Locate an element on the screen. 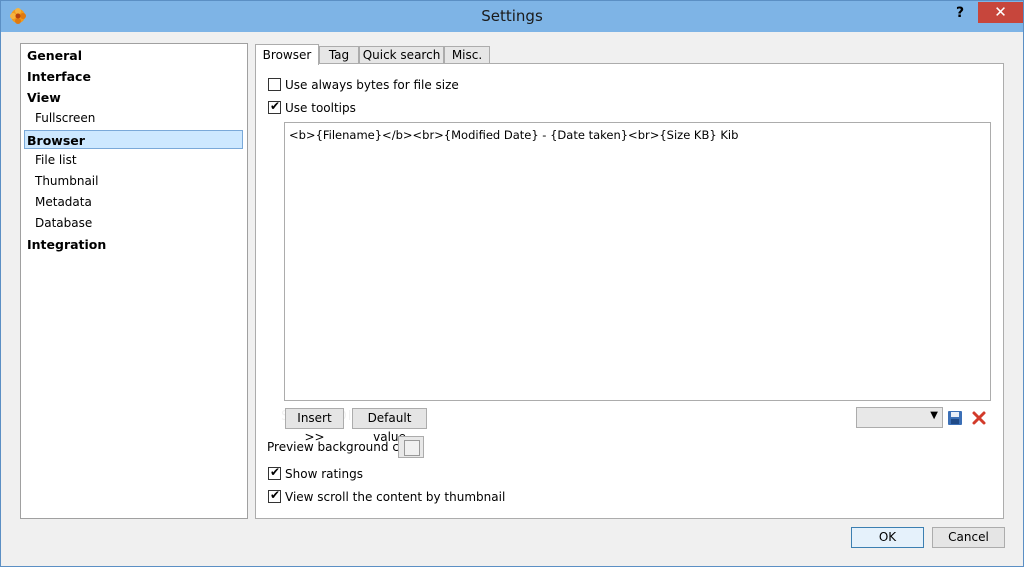  insert-button: Insert >> is located at coordinates (314, 426).